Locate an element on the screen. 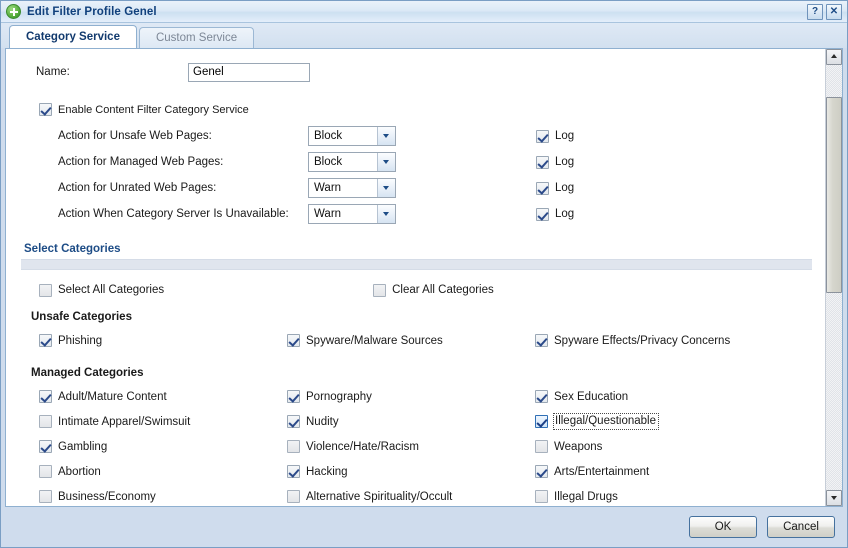 The height and width of the screenshot is (548, 848). dialog-footer: OK Cancel is located at coordinates (424, 527).